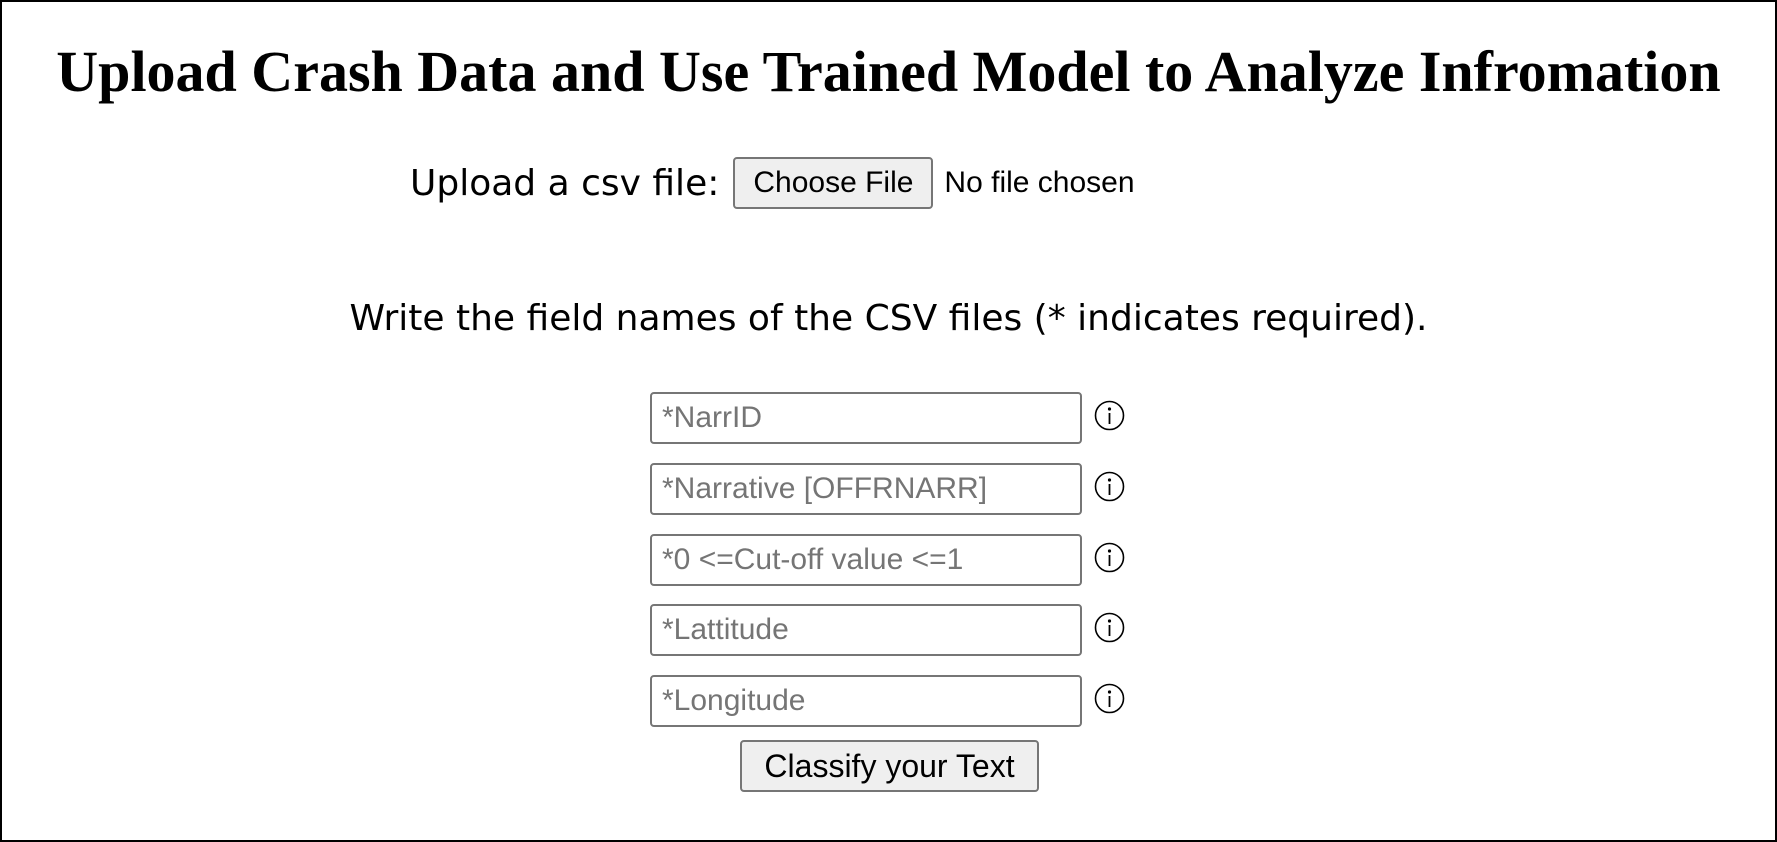 The width and height of the screenshot is (1777, 842). I want to click on longitude-field, so click(866, 701).